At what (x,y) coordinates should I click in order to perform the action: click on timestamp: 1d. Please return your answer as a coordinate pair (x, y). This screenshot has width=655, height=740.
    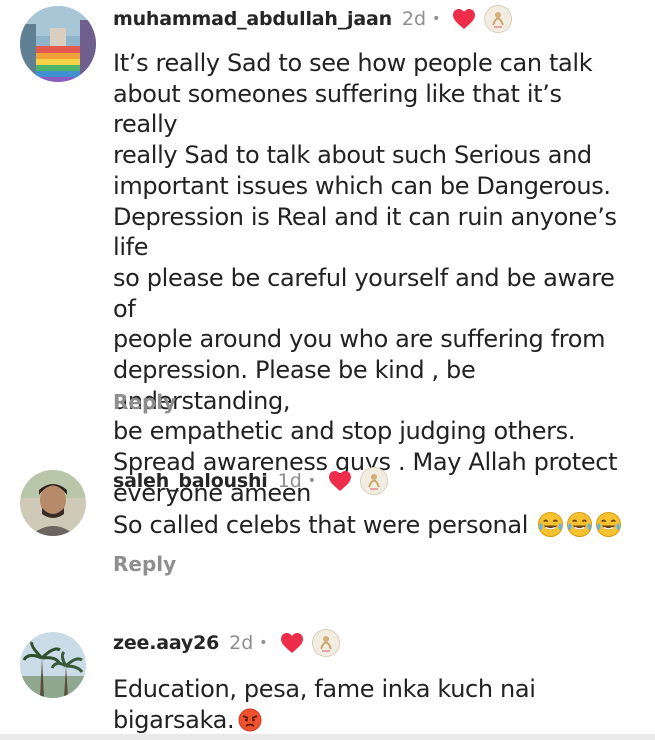
    Looking at the image, I should click on (289, 481).